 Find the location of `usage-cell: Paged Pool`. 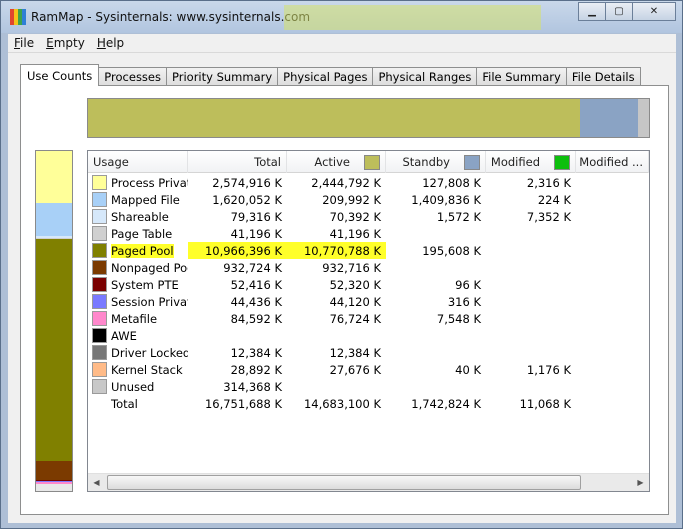

usage-cell: Paged Pool is located at coordinates (138, 250).